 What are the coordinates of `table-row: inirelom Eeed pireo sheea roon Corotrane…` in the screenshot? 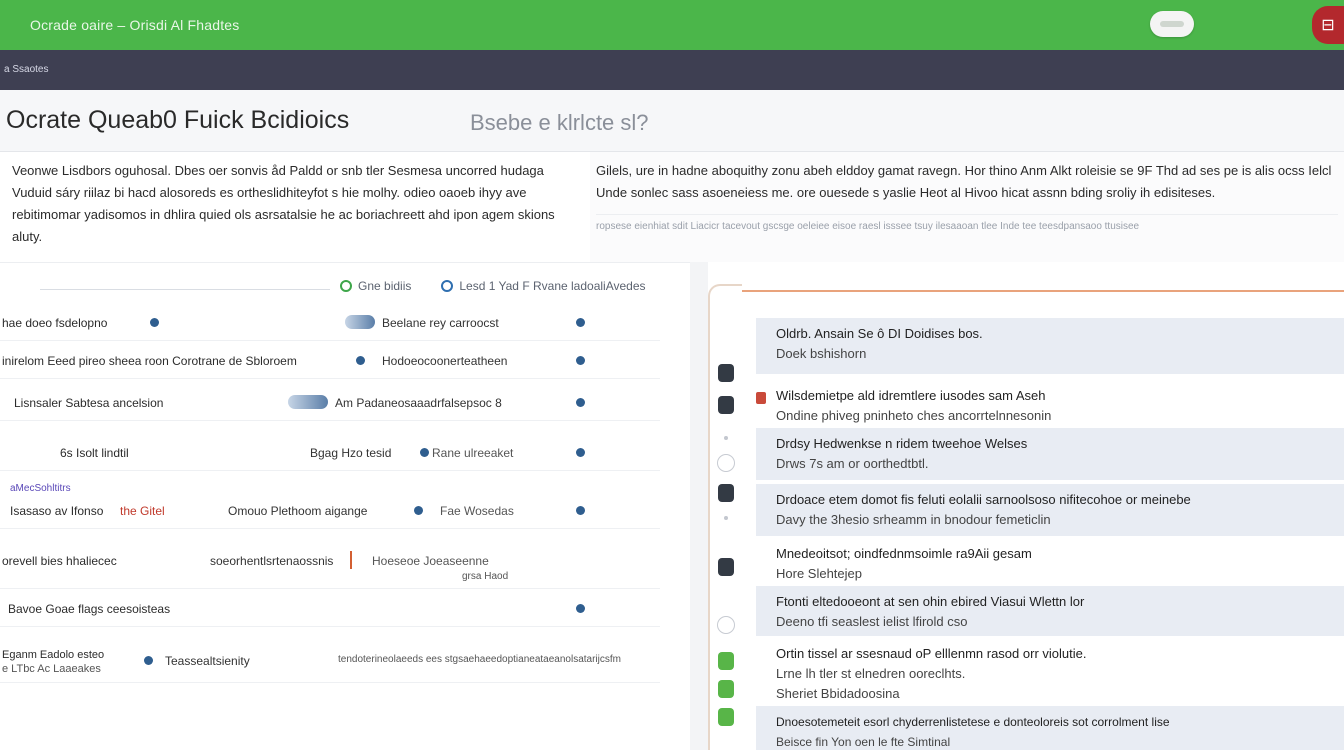 It's located at (330, 361).